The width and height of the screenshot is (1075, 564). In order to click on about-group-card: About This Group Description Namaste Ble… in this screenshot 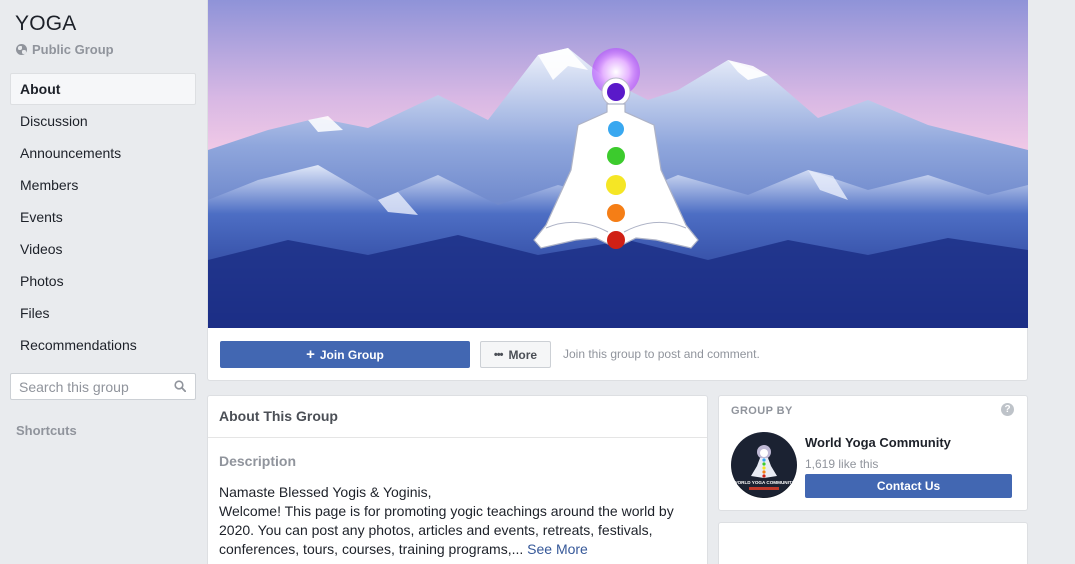, I will do `click(457, 479)`.